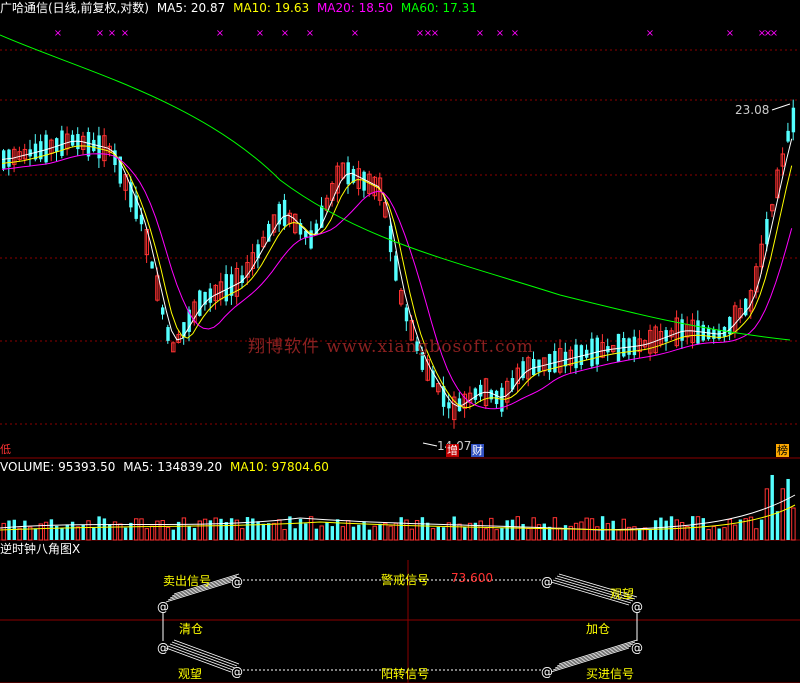 This screenshot has width=800, height=683. I want to click on volume-ma5: MA5: 134839.20, so click(173, 467).